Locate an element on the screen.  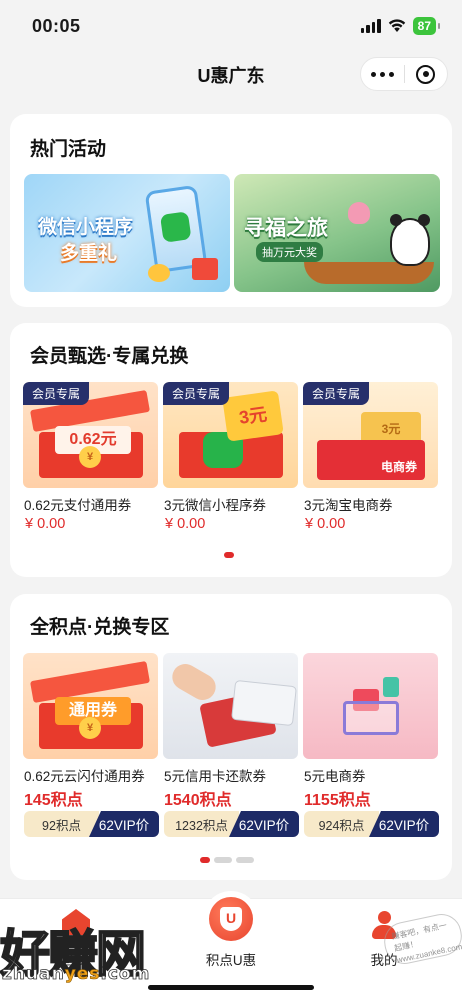
product-image: 3元 电商券 会员专属 is located at coordinates (370, 435).